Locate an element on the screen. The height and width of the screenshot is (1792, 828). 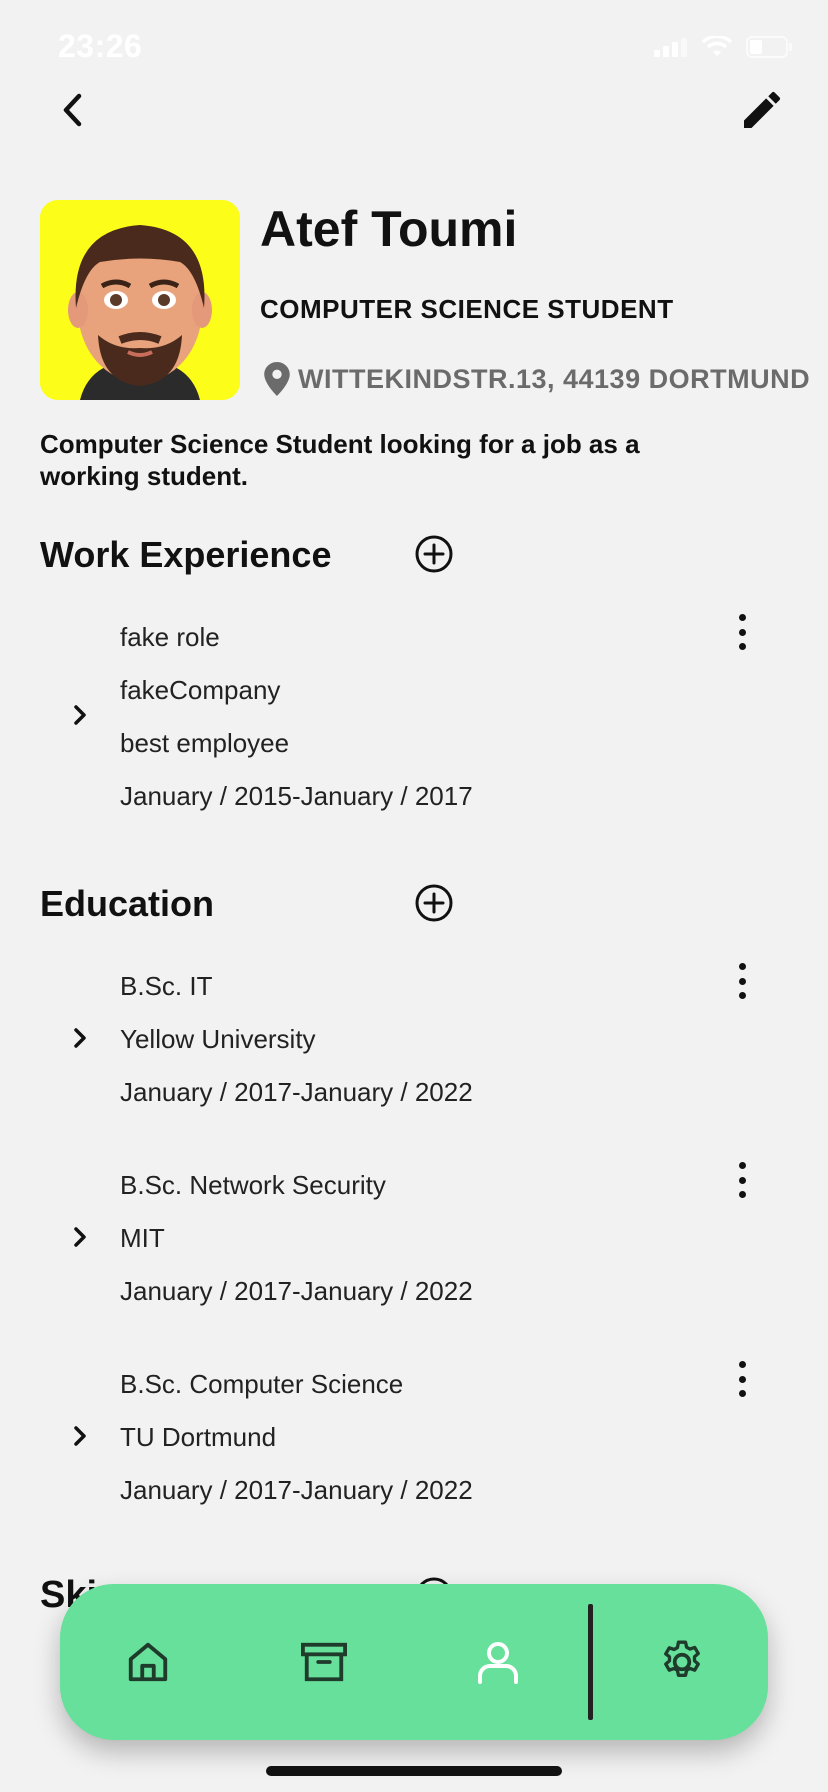
work-item-menu-button is located at coordinates (742, 632).